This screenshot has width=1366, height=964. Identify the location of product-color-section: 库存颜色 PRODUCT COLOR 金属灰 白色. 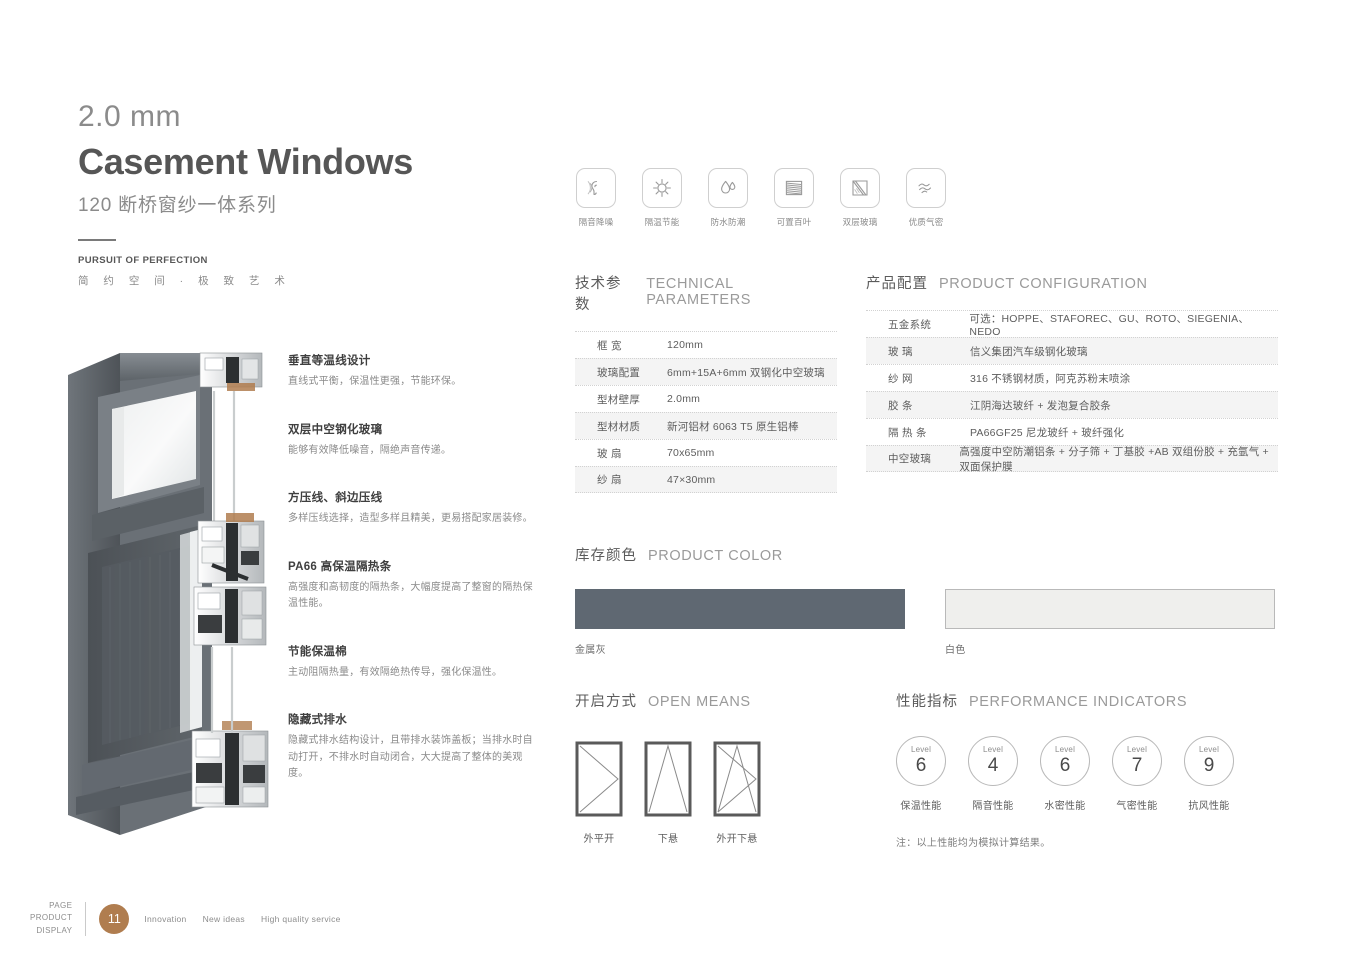
(926, 600).